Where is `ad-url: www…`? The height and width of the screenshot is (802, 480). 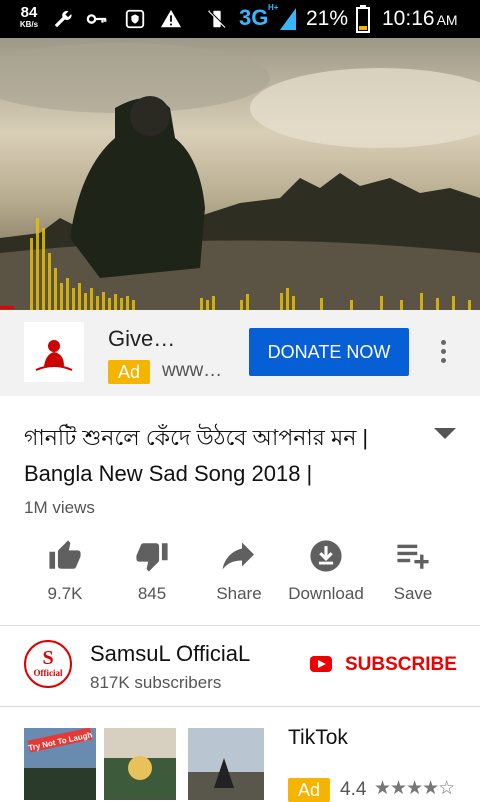 ad-url: www… is located at coordinates (192, 370).